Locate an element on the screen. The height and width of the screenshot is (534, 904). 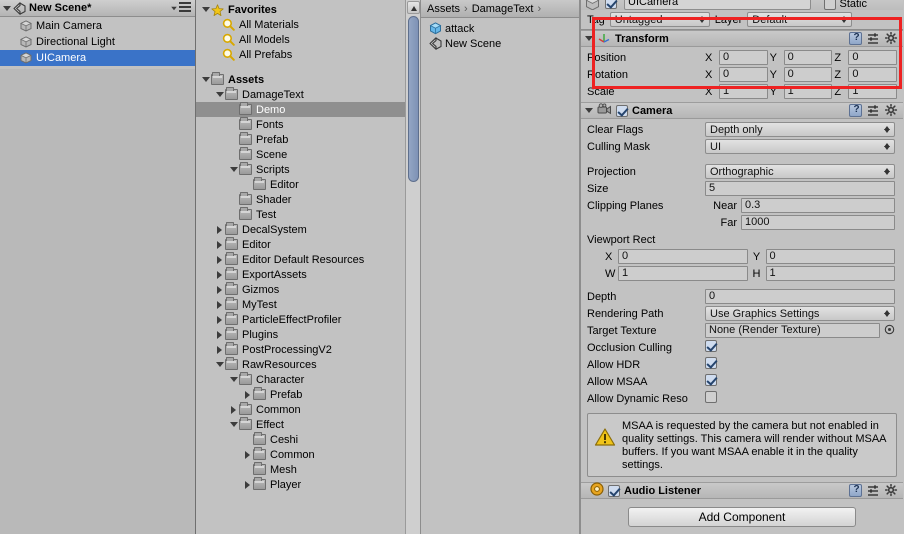
object-picker-icon is located at coordinates (890, 331).